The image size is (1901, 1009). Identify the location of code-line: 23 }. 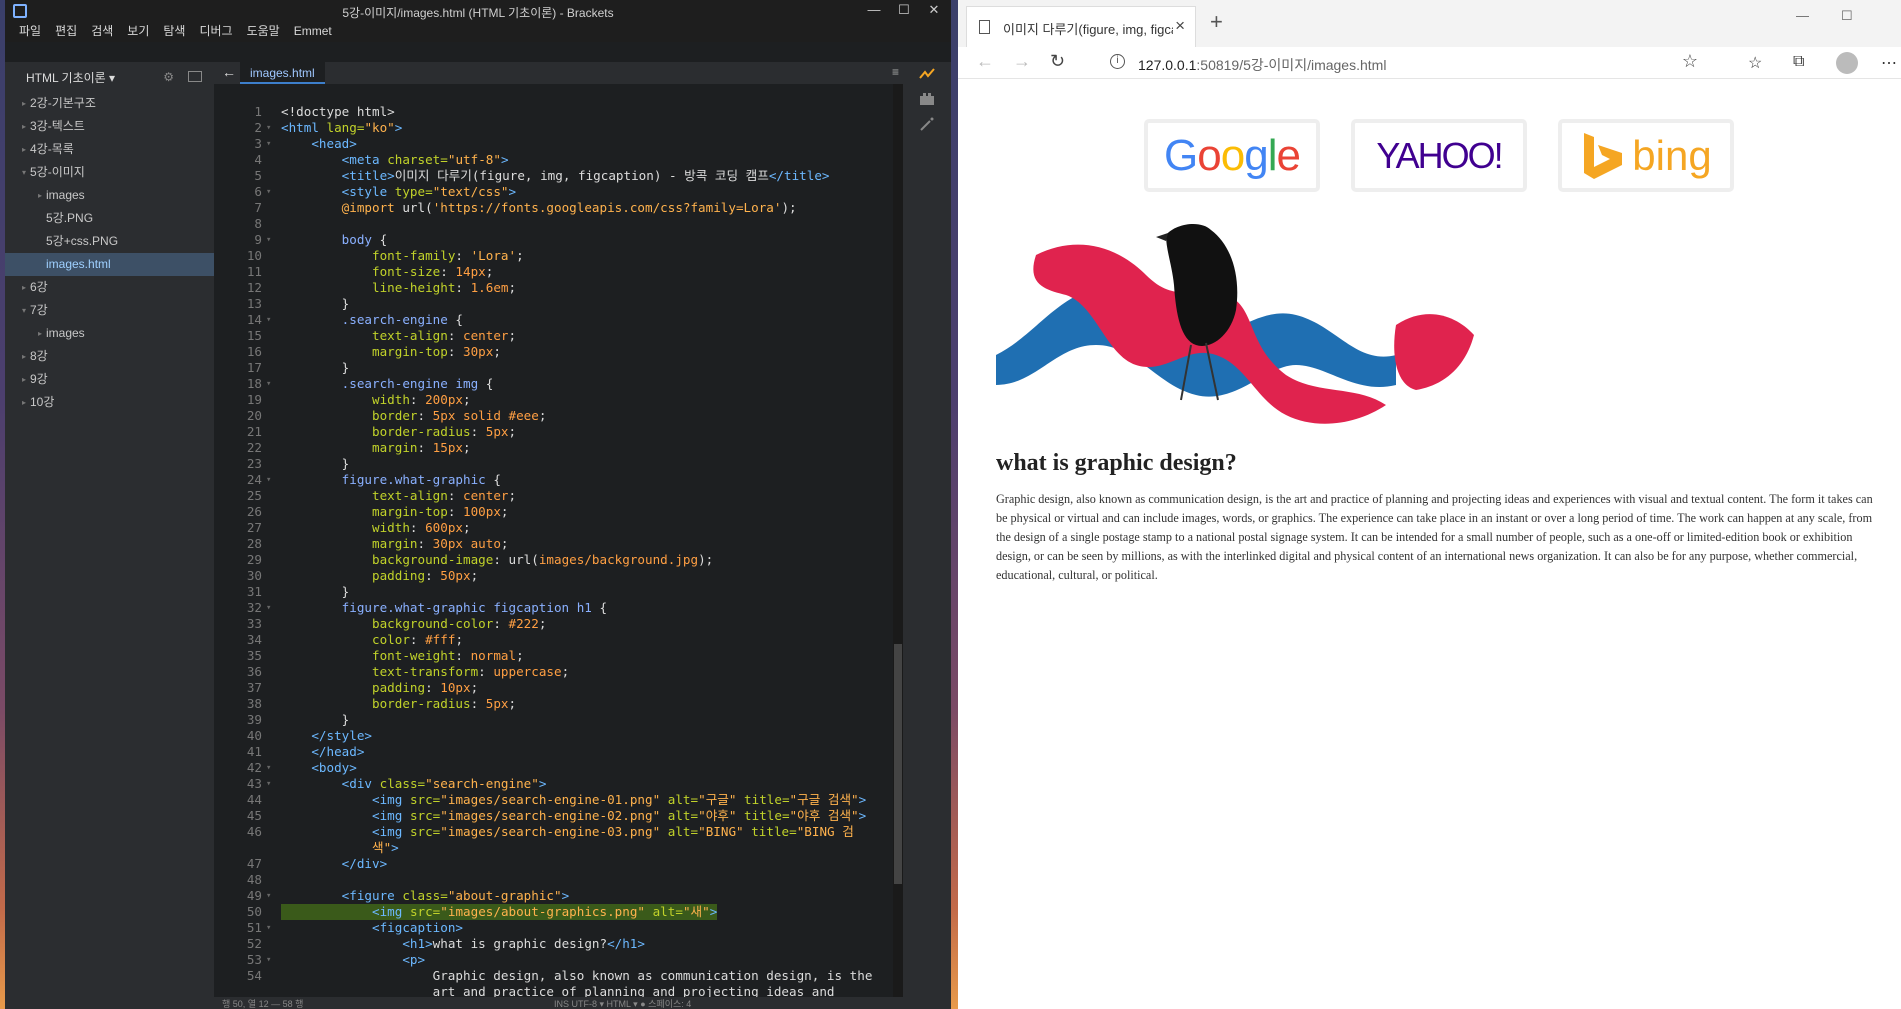
(558, 464).